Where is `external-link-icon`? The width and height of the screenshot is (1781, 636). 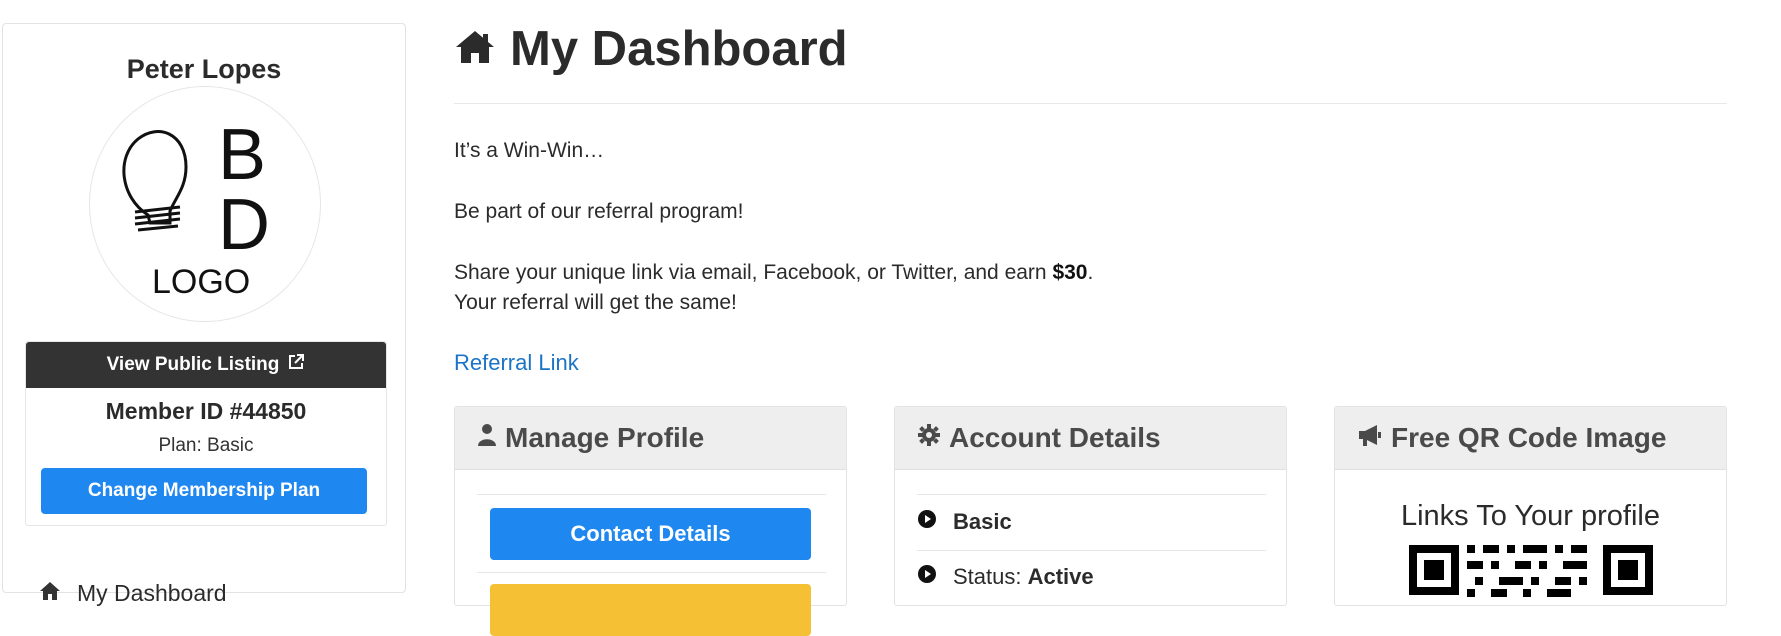
external-link-icon is located at coordinates (296, 365).